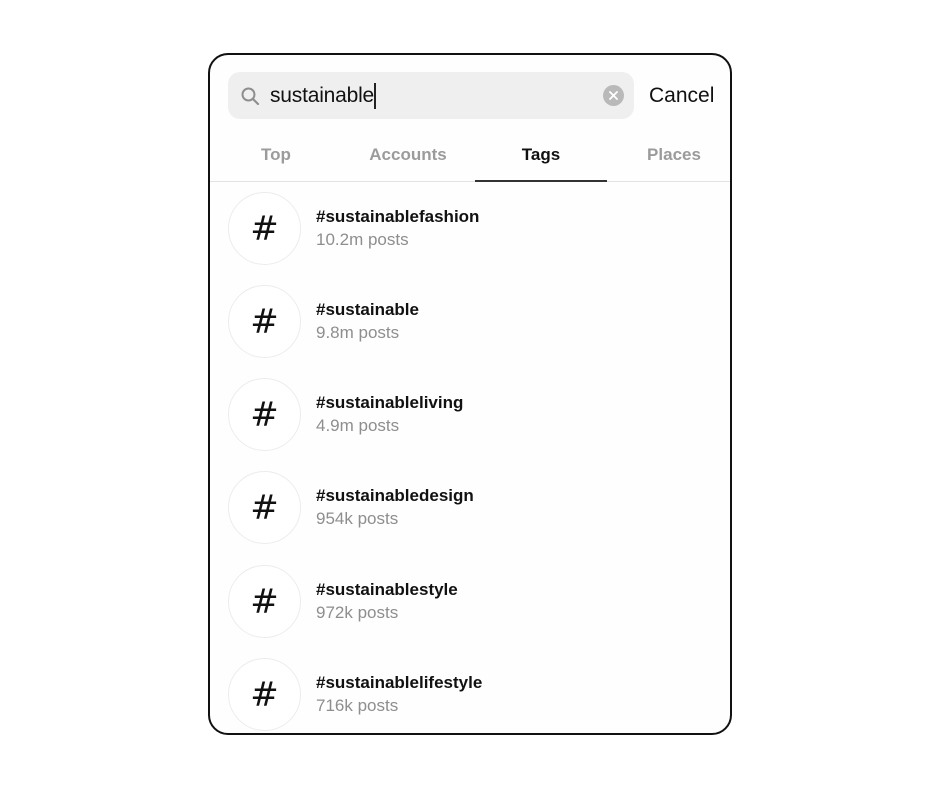  I want to click on search-tabs: Top Accounts Tags Places, so click(470, 157).